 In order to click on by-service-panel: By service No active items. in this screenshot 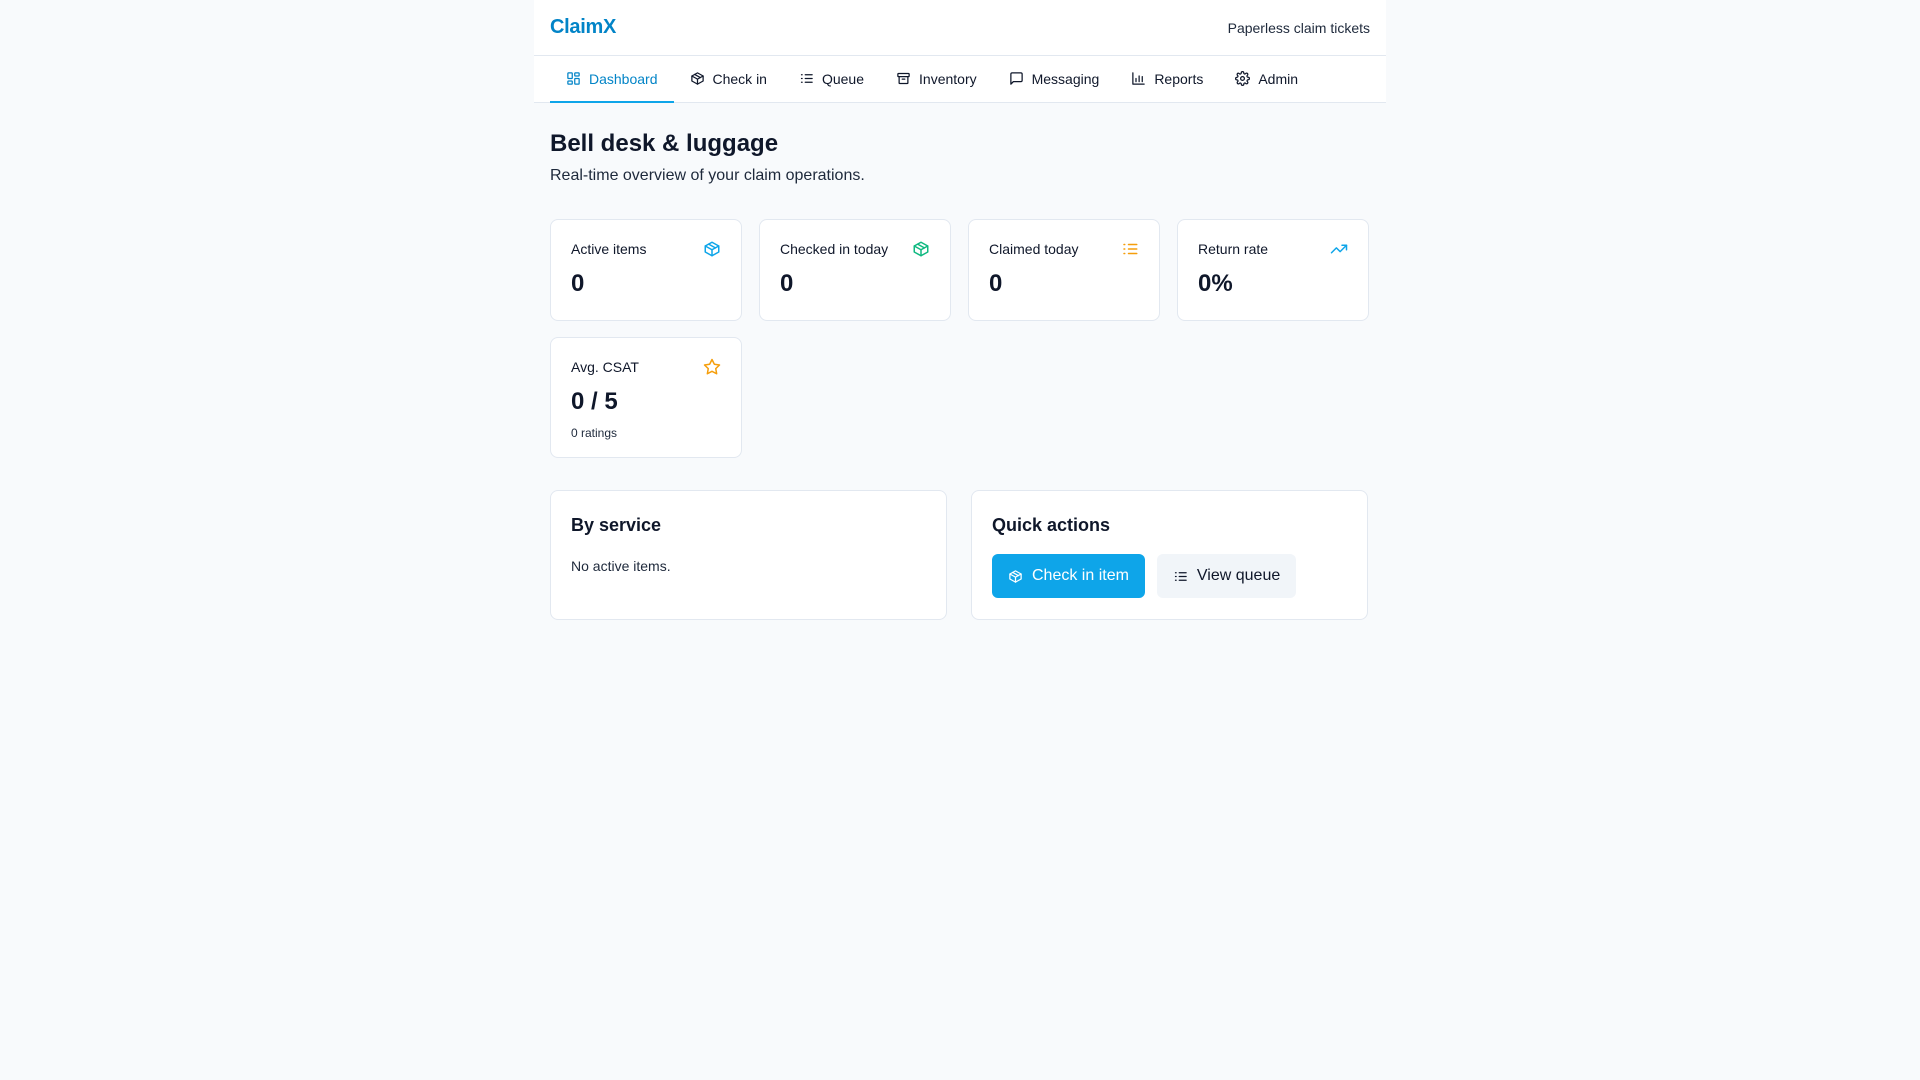, I will do `click(748, 555)`.